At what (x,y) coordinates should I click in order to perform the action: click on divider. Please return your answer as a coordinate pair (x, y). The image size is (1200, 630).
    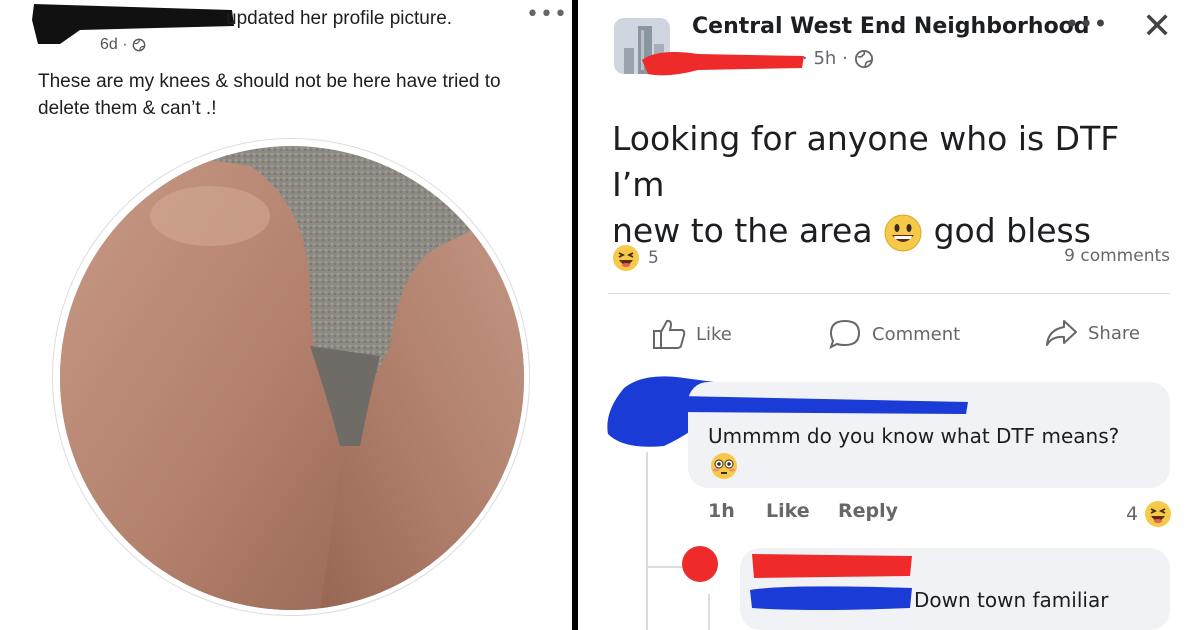
    Looking at the image, I should click on (889, 293).